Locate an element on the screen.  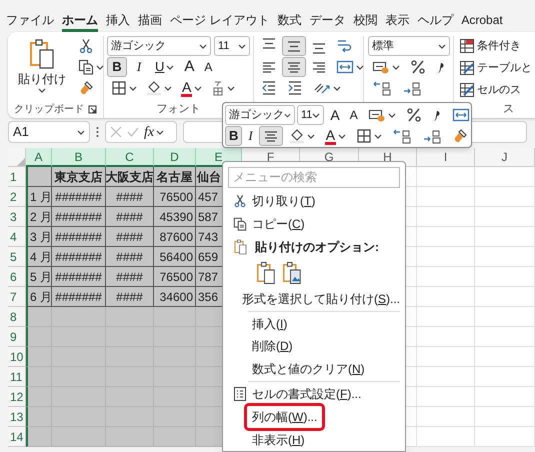
underline-button: U is located at coordinates (164, 67).